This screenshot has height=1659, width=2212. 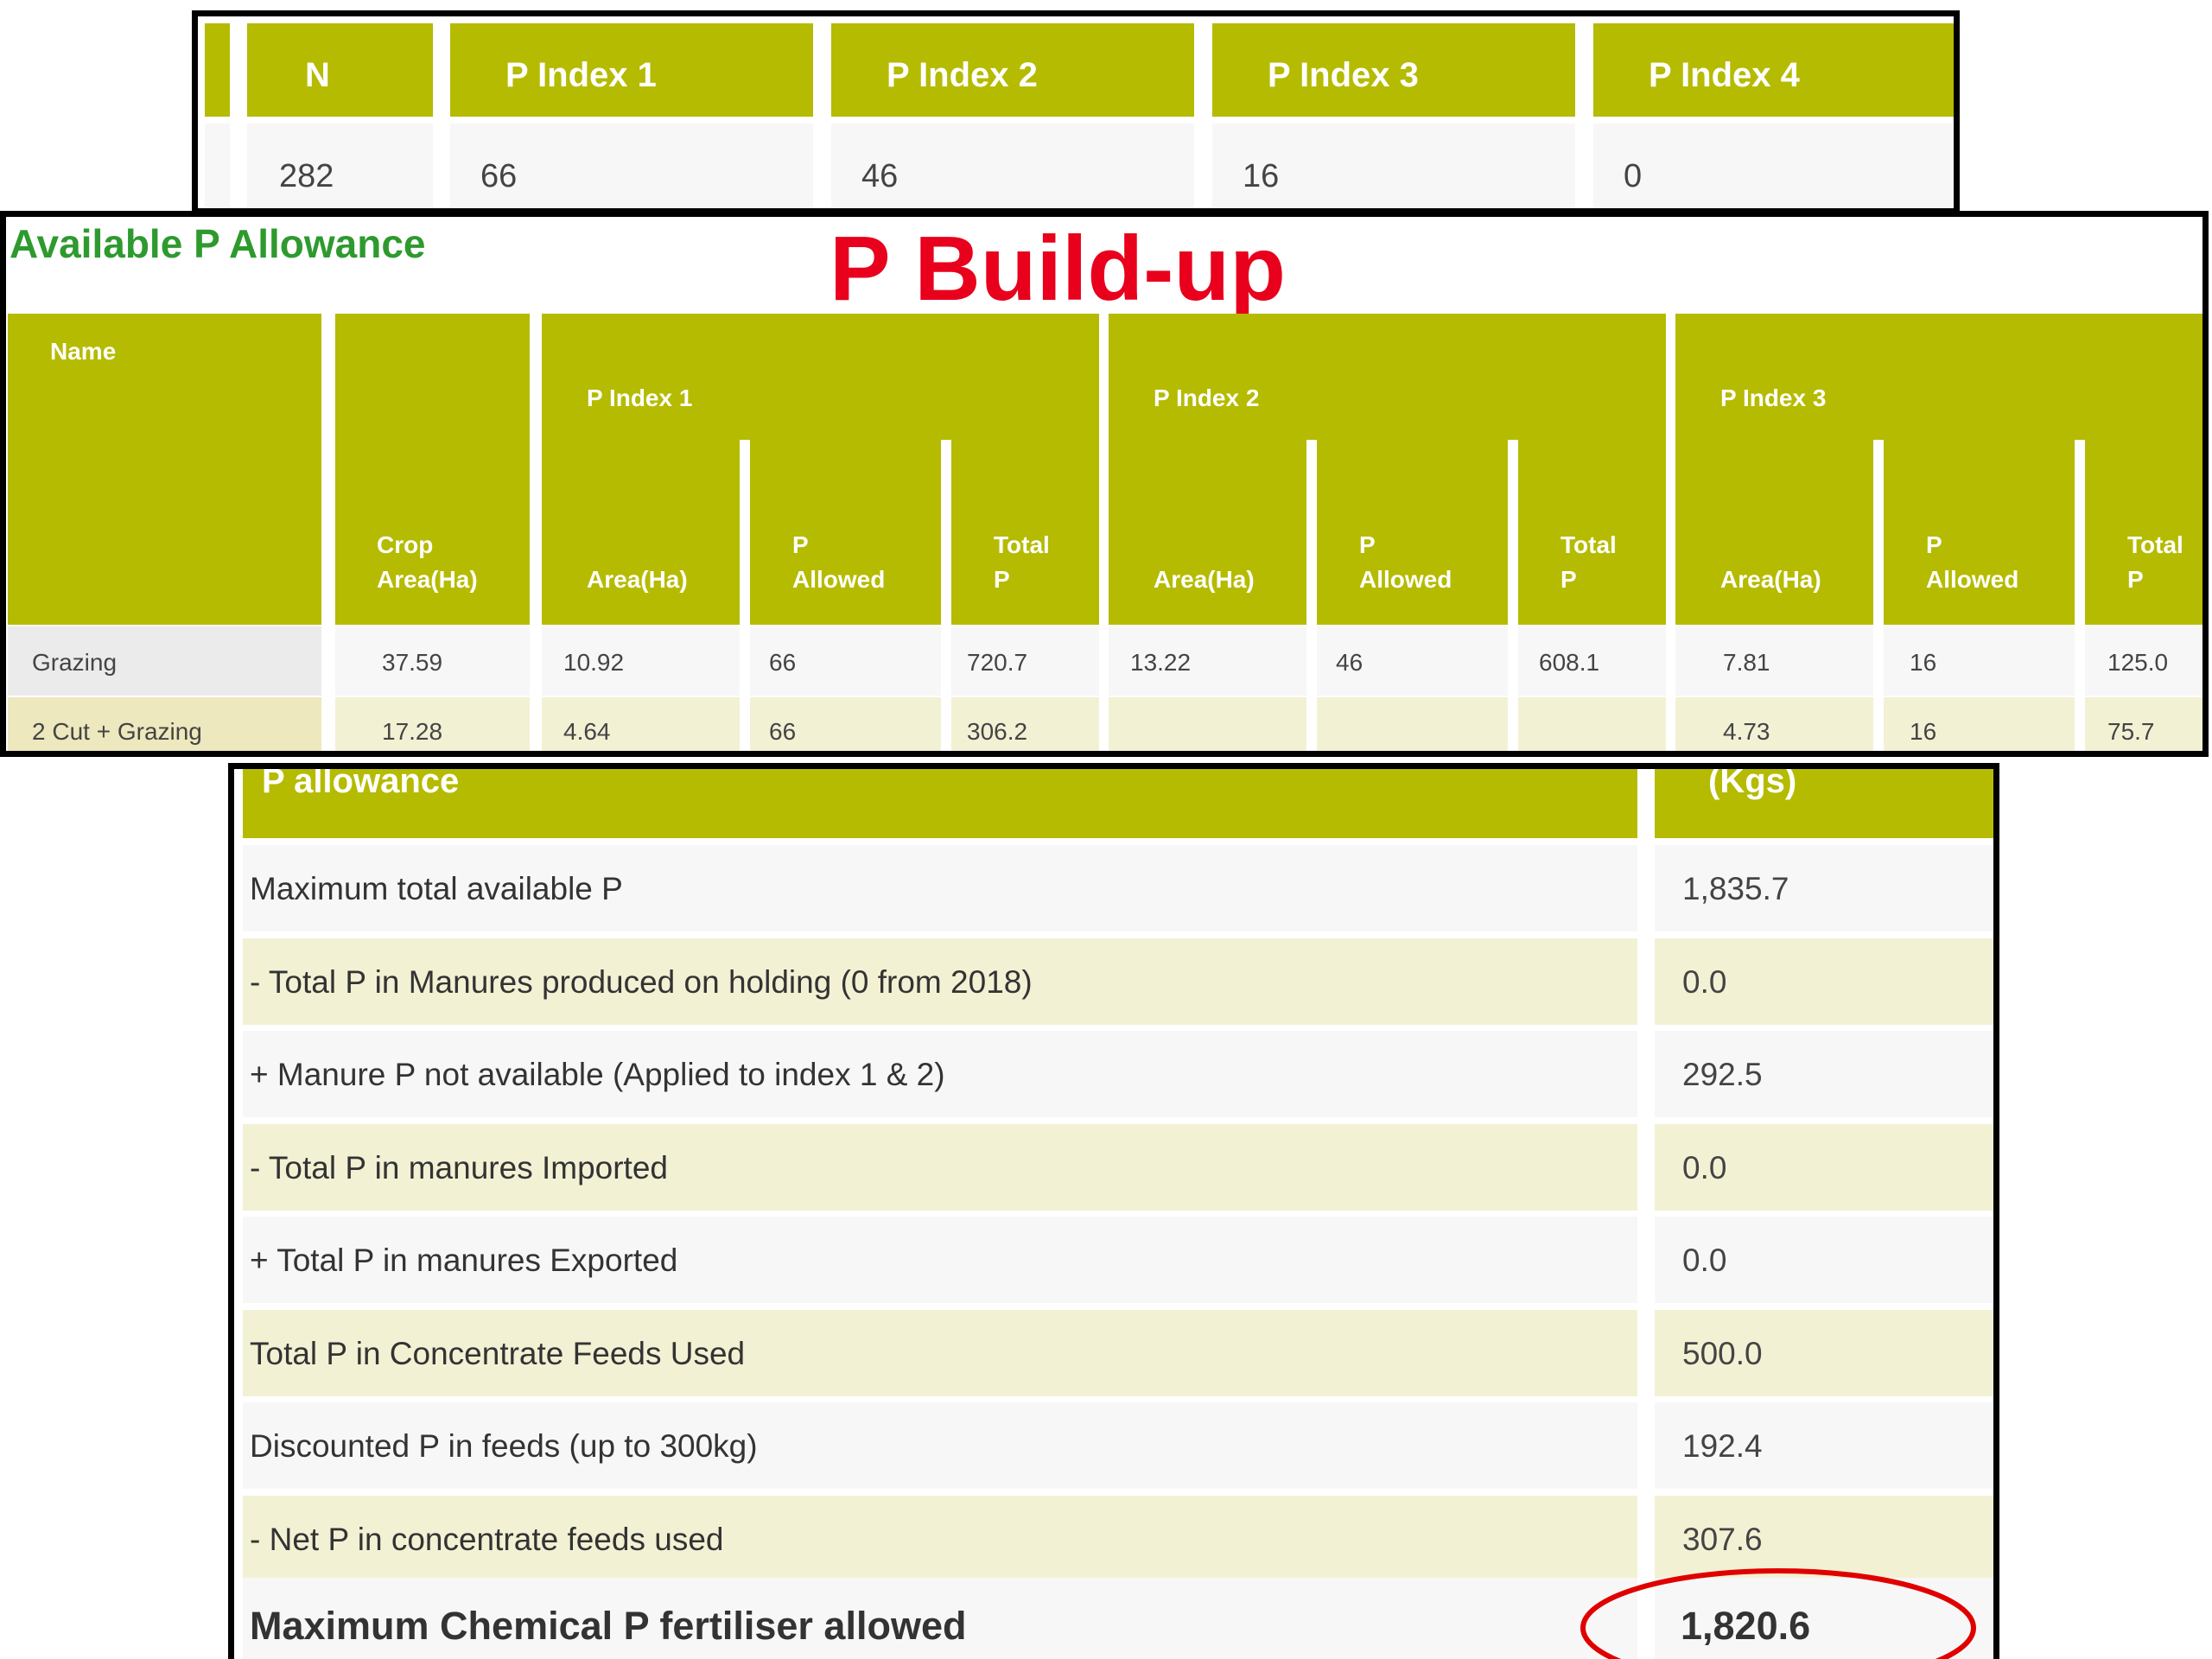 I want to click on summary-row-value: 500.0, so click(x=1722, y=1353).